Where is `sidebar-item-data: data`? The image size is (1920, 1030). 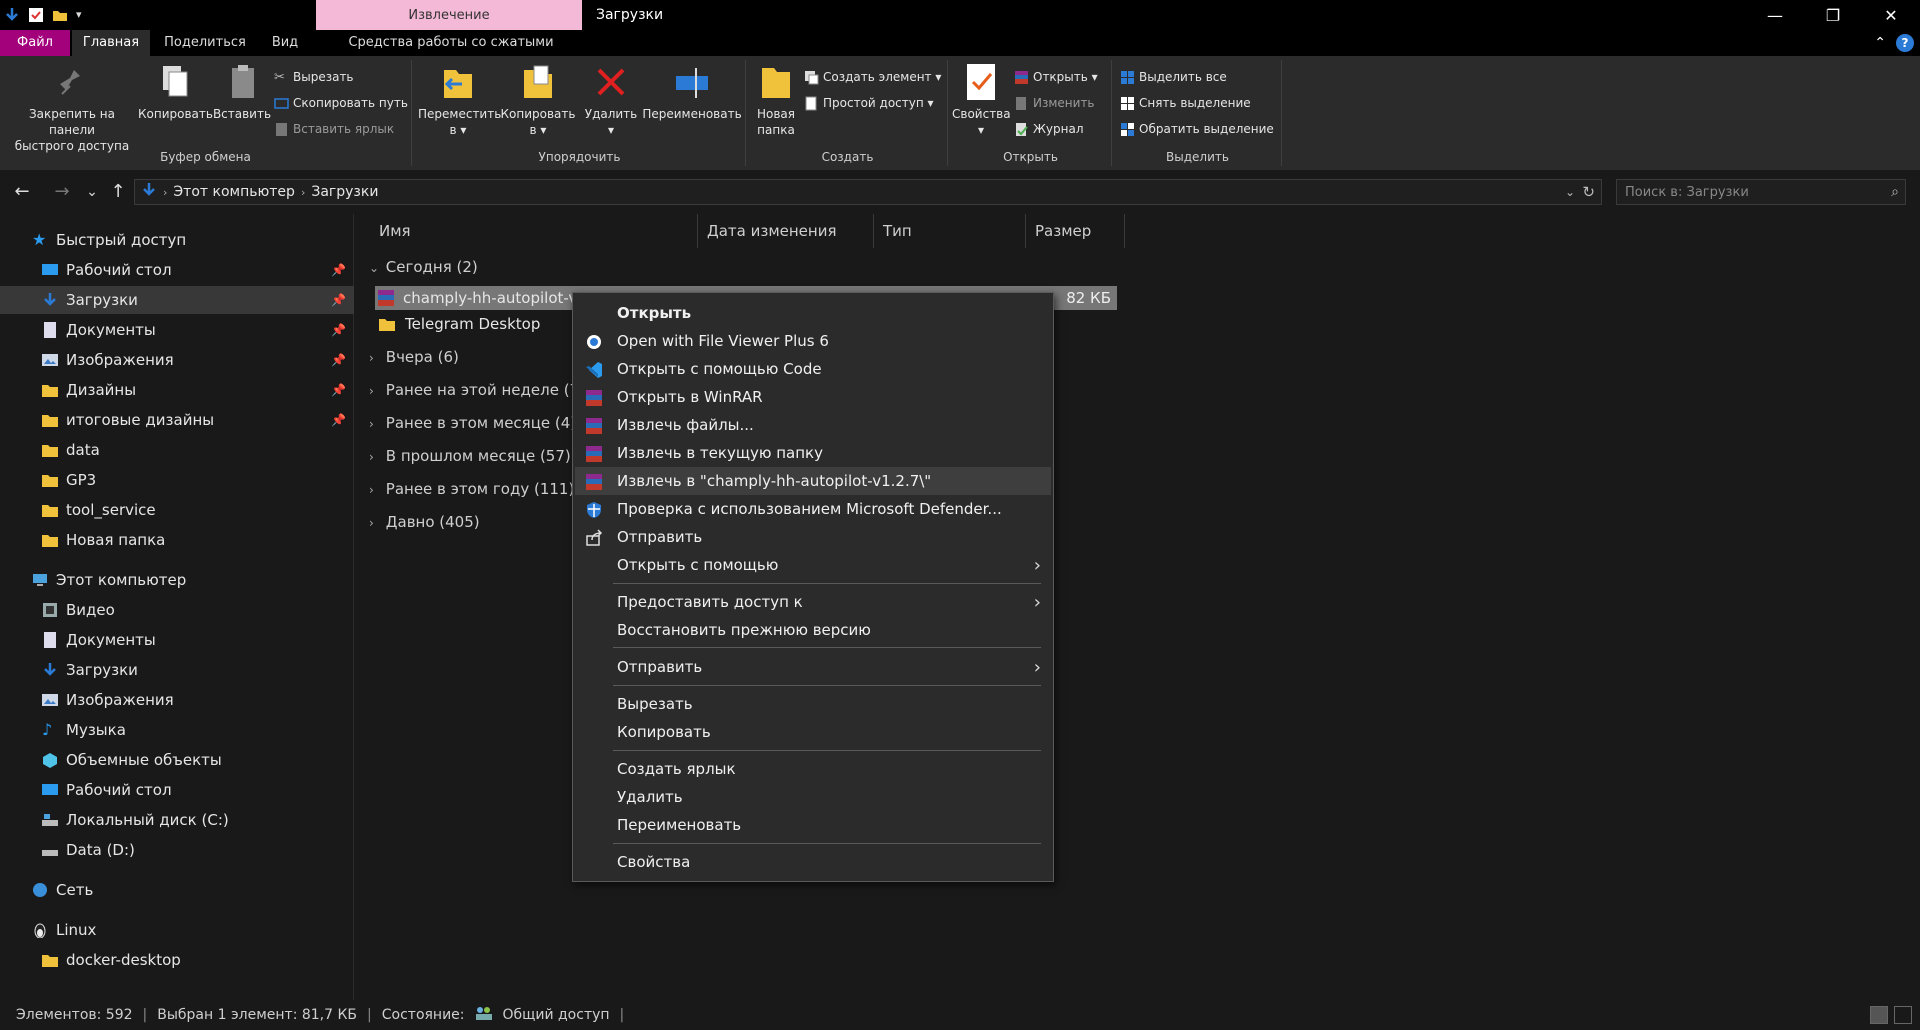
sidebar-item-data: data is located at coordinates (177, 450).